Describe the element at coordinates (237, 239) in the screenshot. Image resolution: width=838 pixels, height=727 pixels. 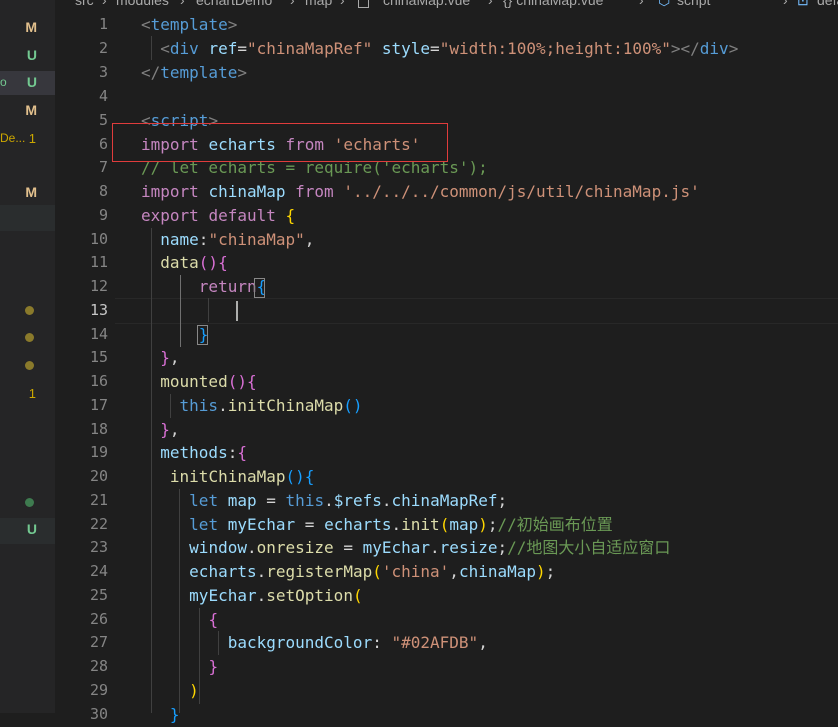
I see `code-line: name:"chinaMap",` at that location.